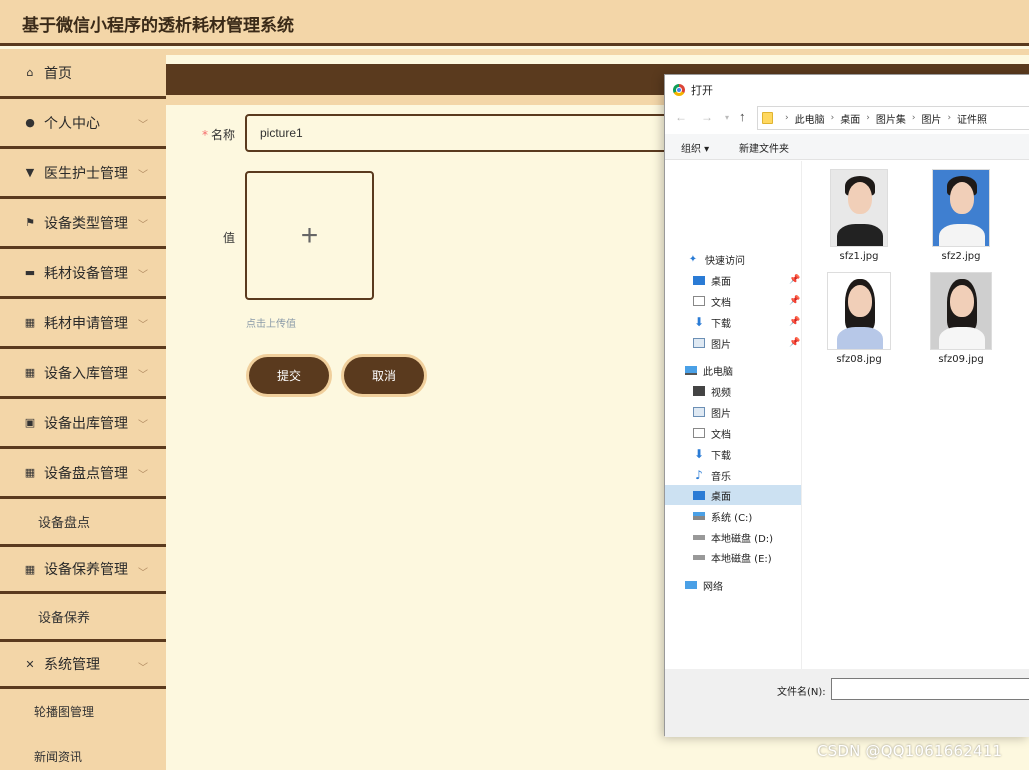 The image size is (1029, 770). Describe the element at coordinates (83, 569) in the screenshot. I see `sidebar-item-maintenance: ▦ 设备保养管理 ﹀` at that location.